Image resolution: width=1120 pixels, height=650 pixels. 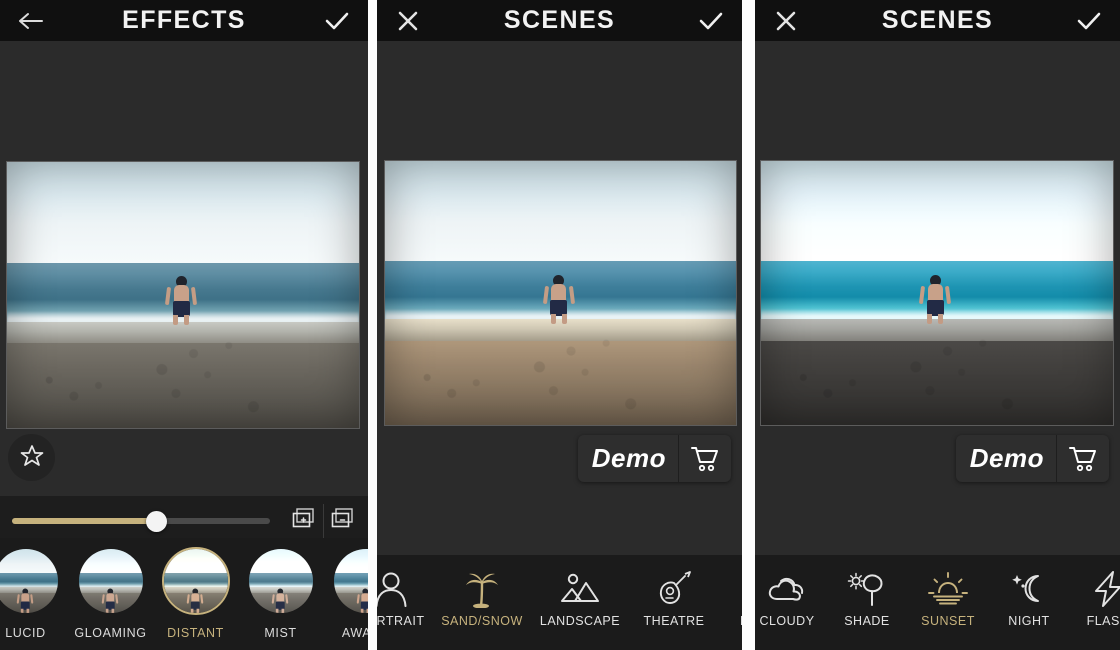 What do you see at coordinates (394, 589) in the screenshot?
I see `portrait-icon` at bounding box center [394, 589].